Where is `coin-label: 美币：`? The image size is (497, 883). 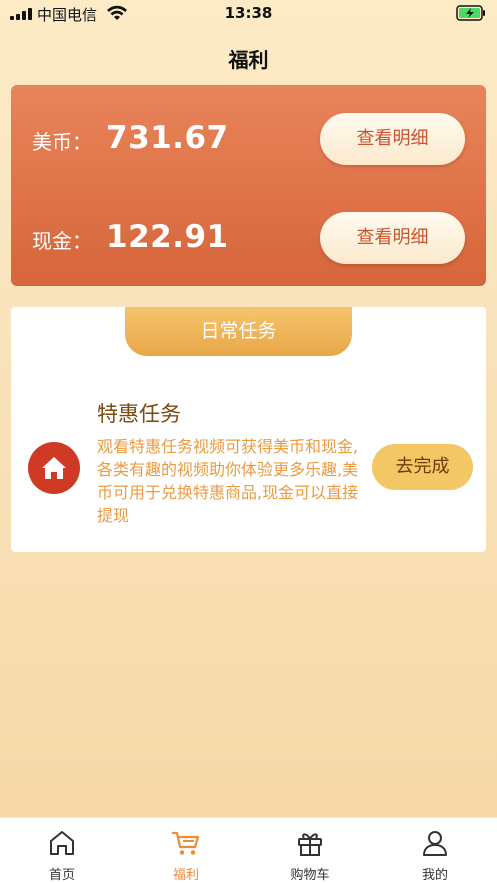 coin-label: 美币： is located at coordinates (62, 142).